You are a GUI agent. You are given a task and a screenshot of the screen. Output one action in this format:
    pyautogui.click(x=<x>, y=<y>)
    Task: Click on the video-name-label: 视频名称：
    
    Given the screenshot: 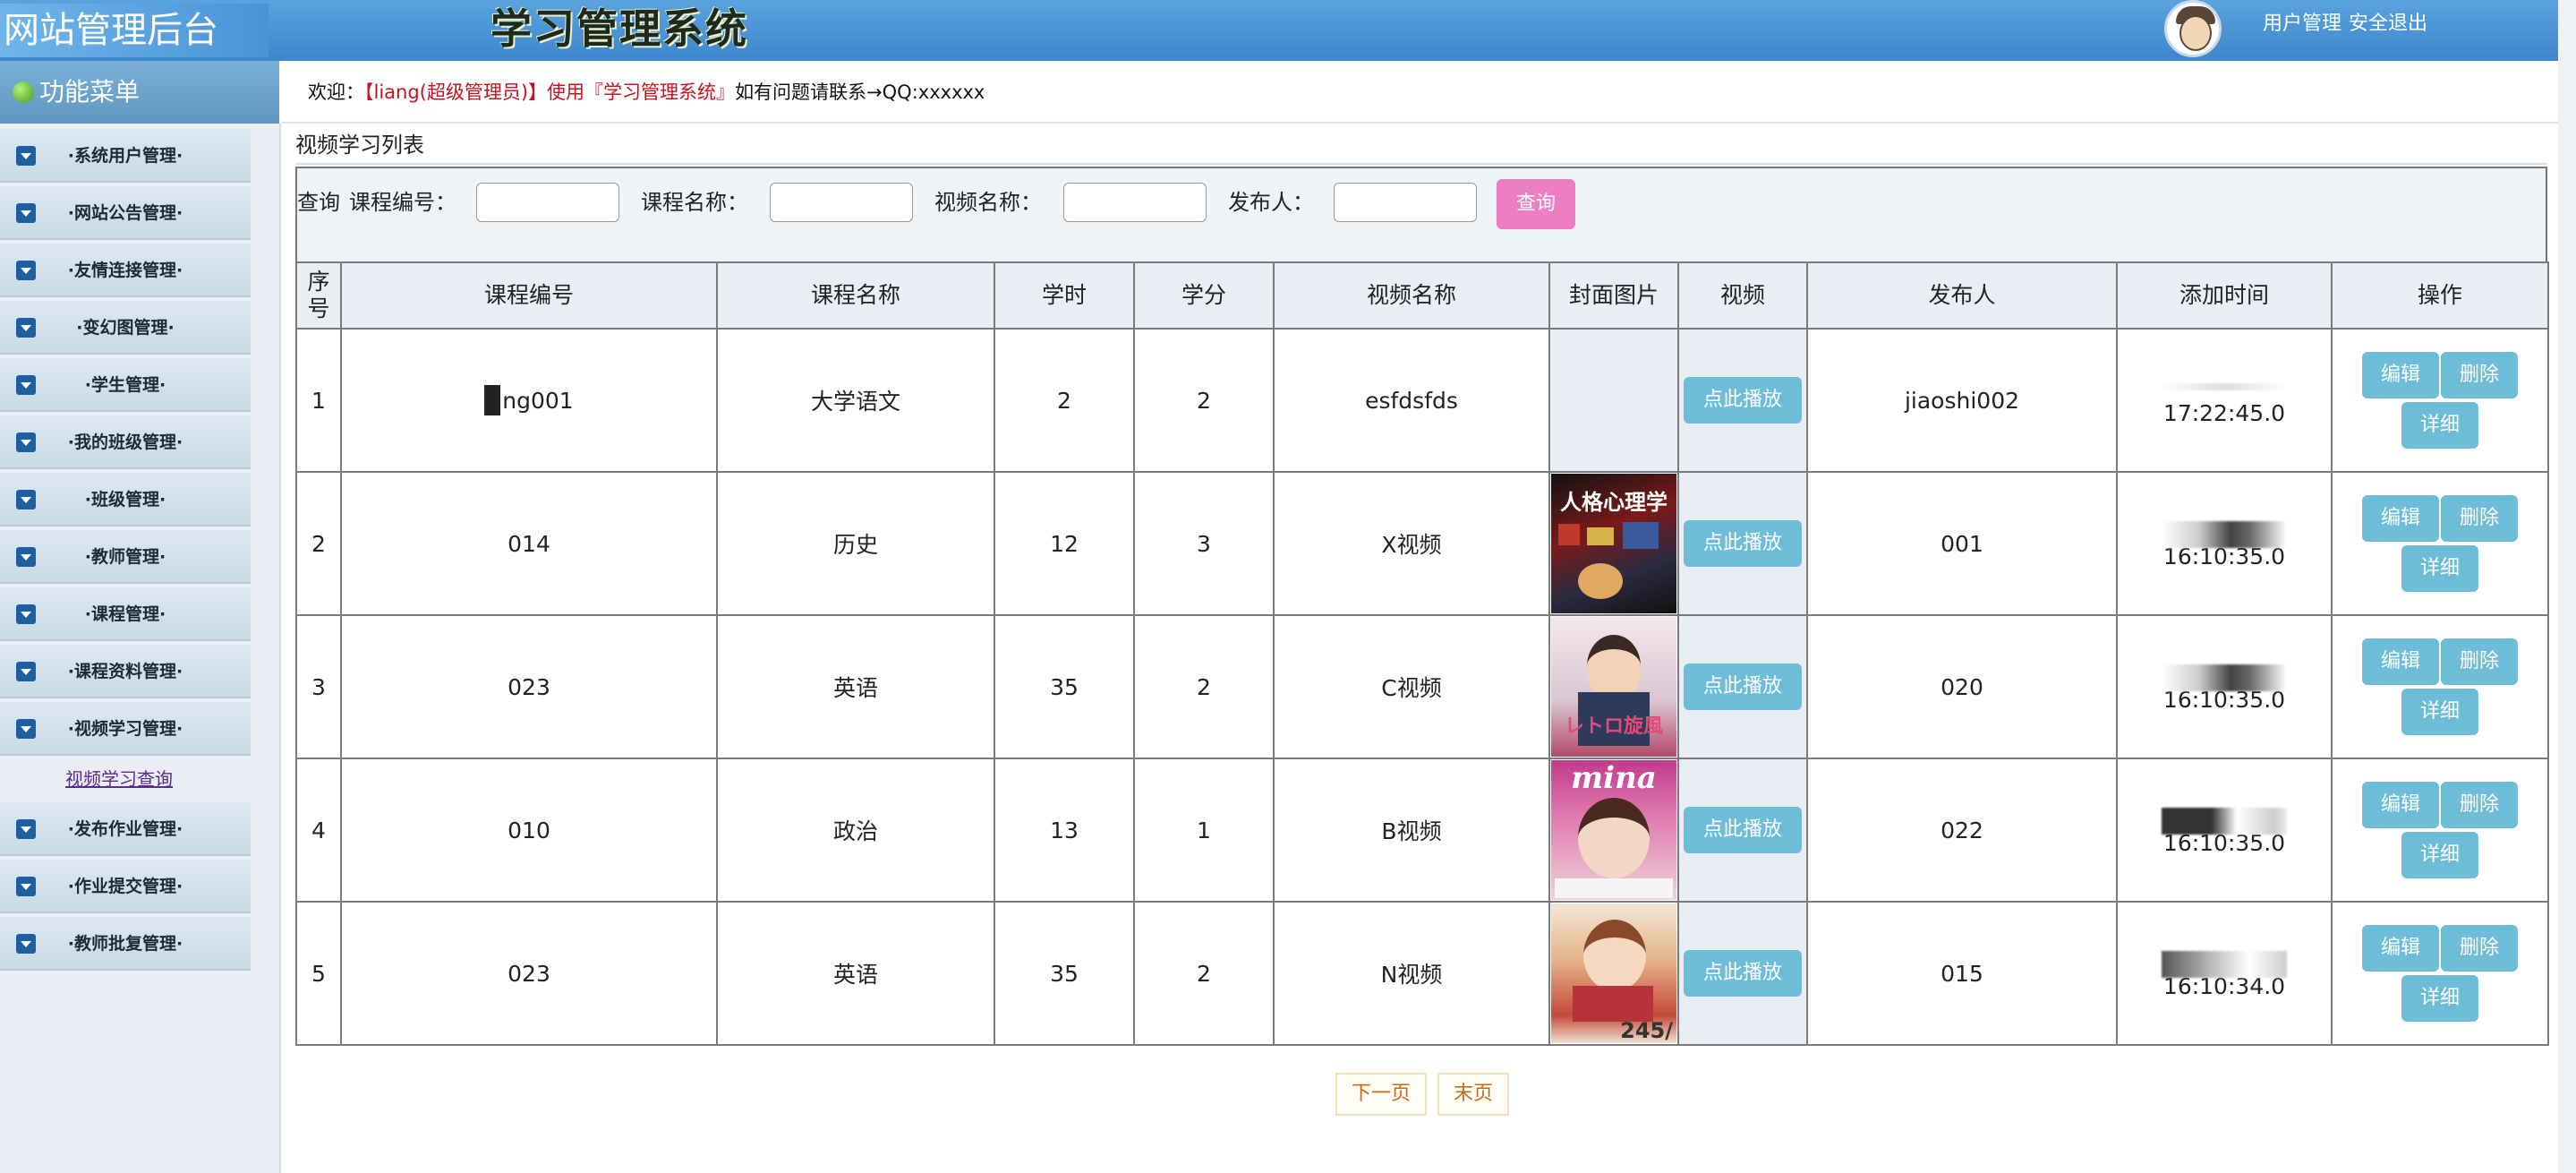 What is the action you would take?
    pyautogui.click(x=988, y=203)
    